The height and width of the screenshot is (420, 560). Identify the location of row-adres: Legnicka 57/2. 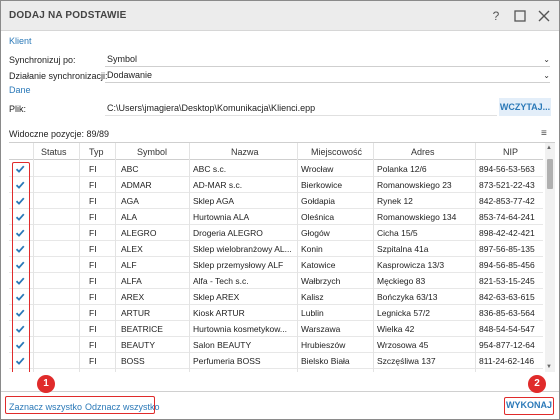
(403, 313).